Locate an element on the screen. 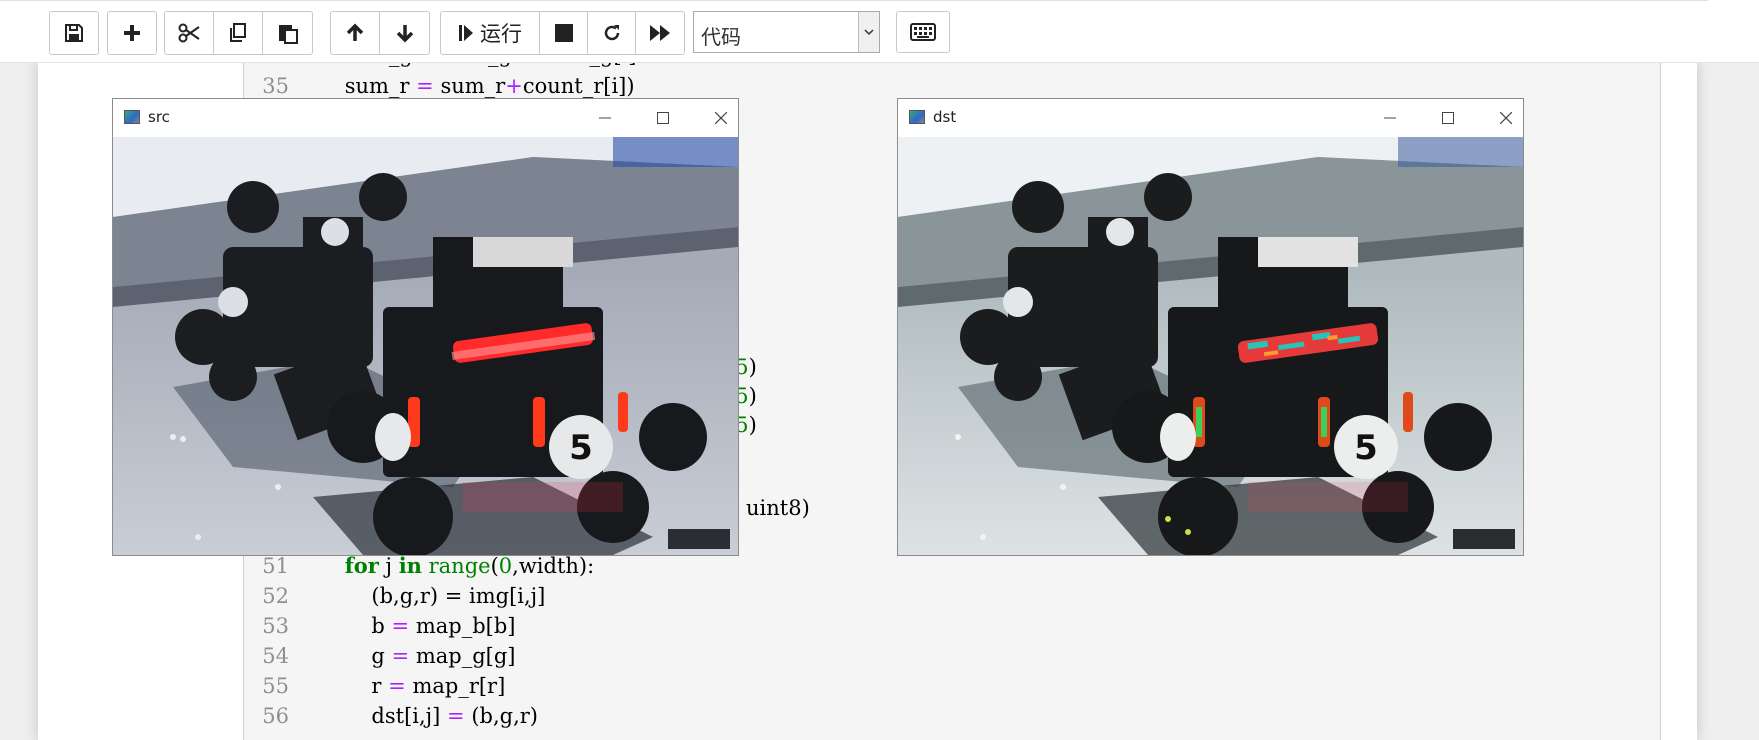 The image size is (1759, 740). copy-button is located at coordinates (238, 33).